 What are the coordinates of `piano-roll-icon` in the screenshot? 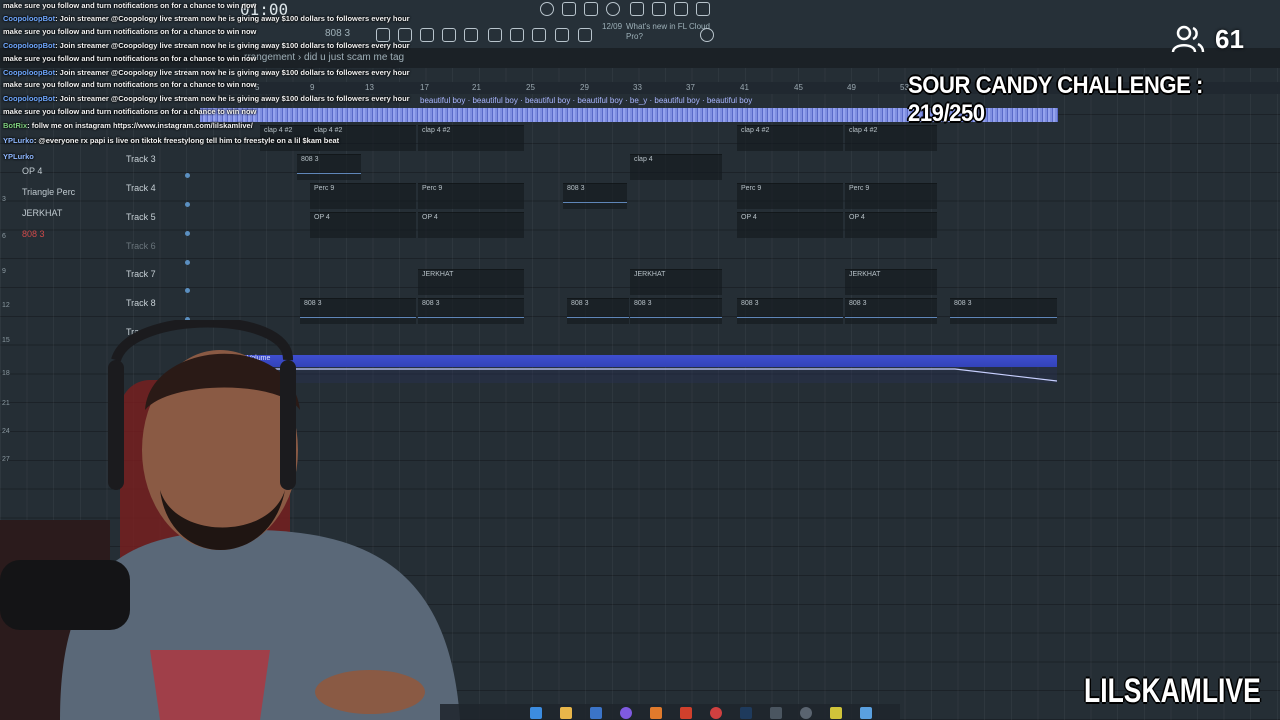 It's located at (405, 35).